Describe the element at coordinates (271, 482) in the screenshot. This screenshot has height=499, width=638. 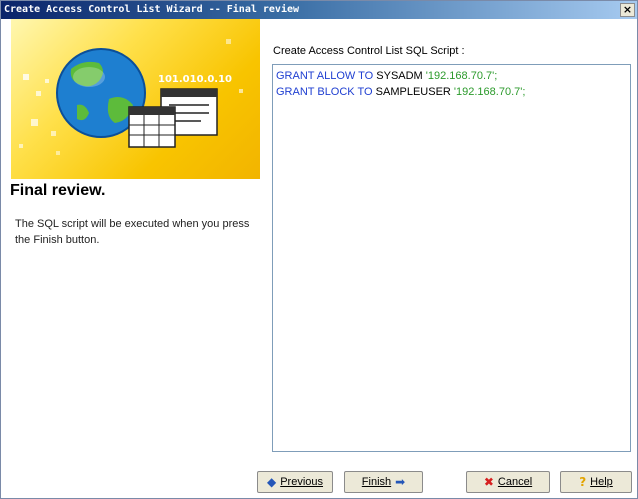
I see `arrow-left-icon: ◆` at that location.